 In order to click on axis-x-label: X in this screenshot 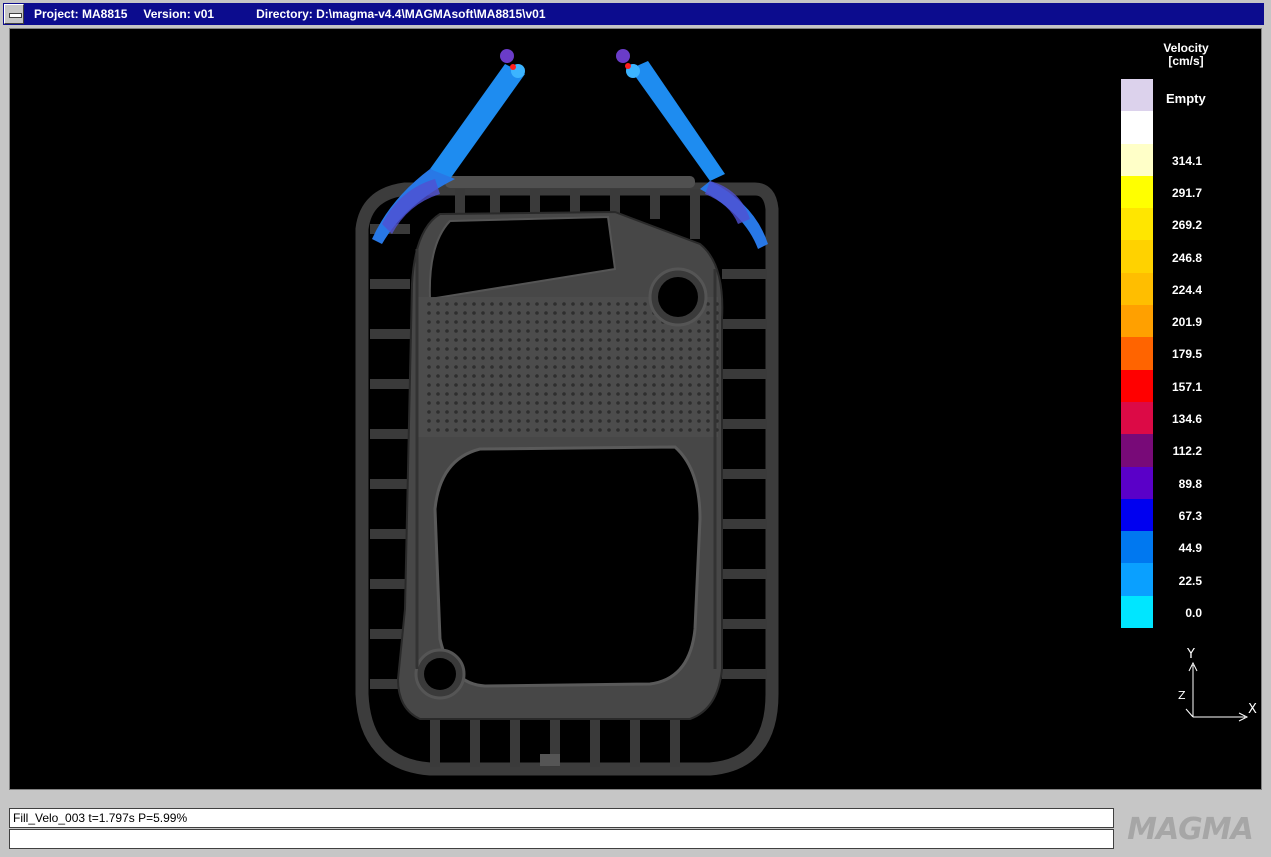, I will do `click(1252, 709)`.